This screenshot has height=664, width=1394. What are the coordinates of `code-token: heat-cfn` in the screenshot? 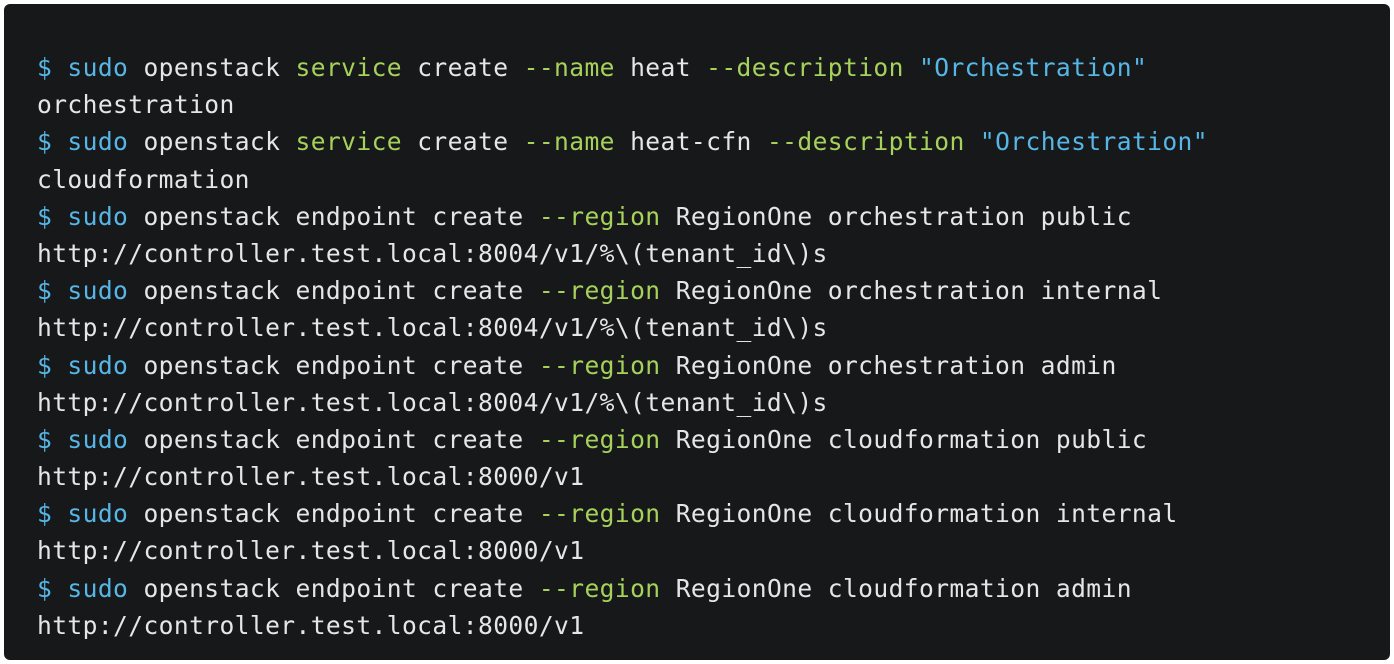 It's located at (690, 142).